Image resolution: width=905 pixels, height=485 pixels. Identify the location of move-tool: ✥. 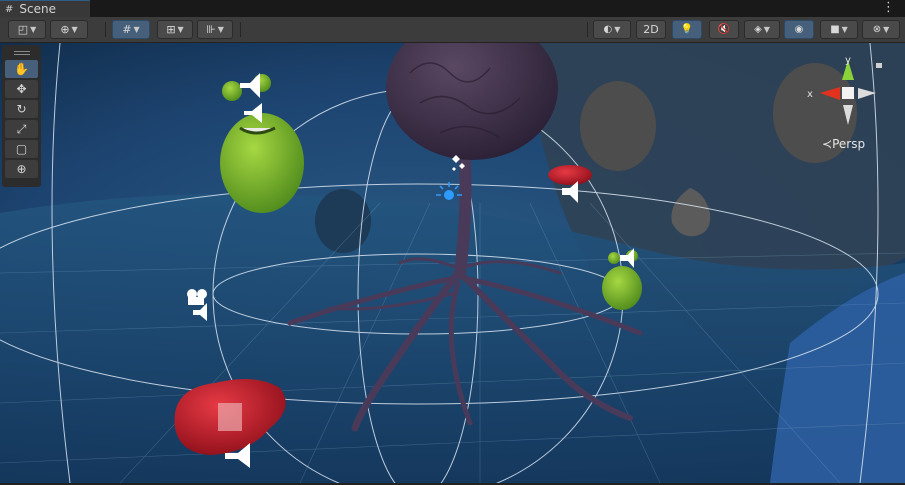
(21, 89).